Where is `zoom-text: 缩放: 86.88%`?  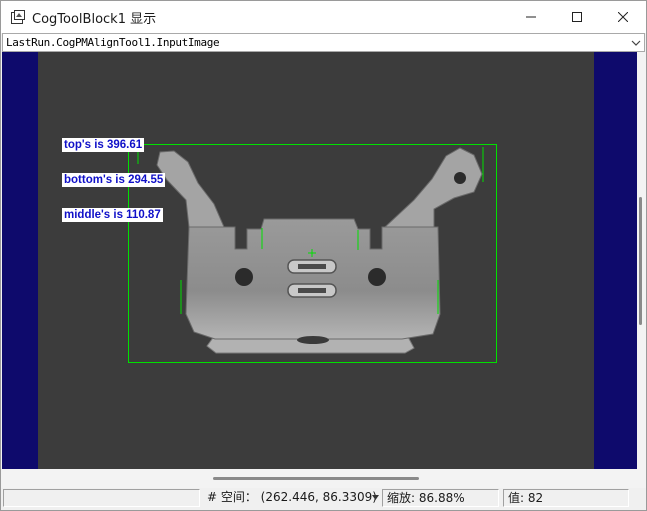
zoom-text: 缩放: 86.88% is located at coordinates (426, 498).